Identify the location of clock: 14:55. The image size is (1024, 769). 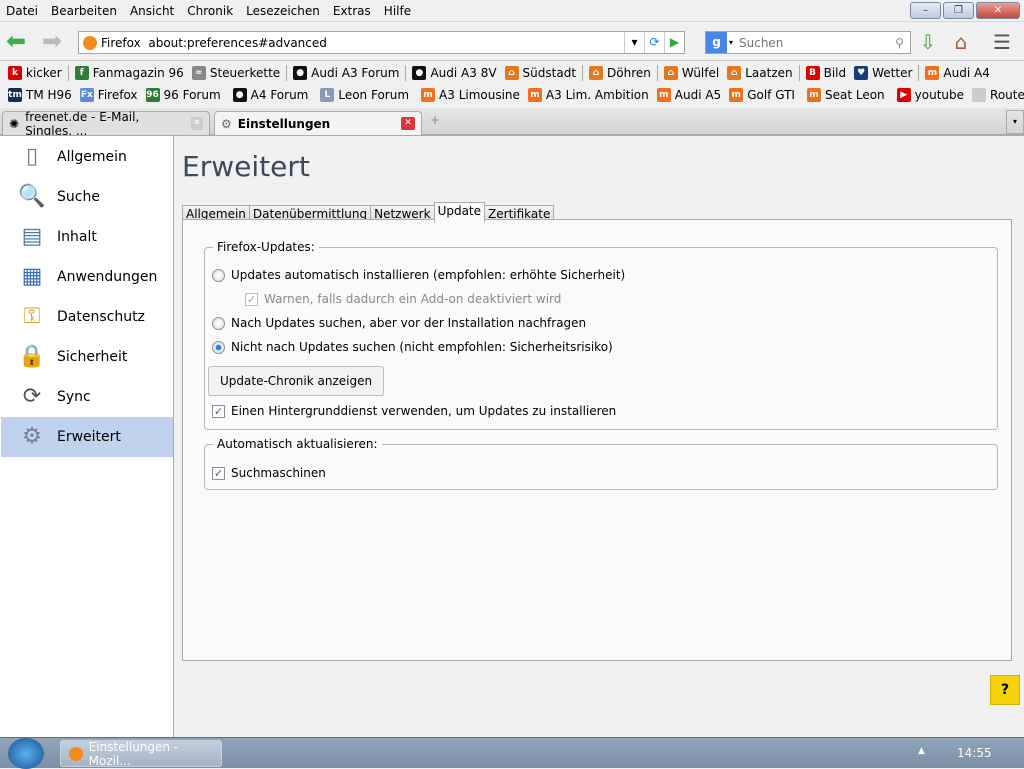
(974, 753).